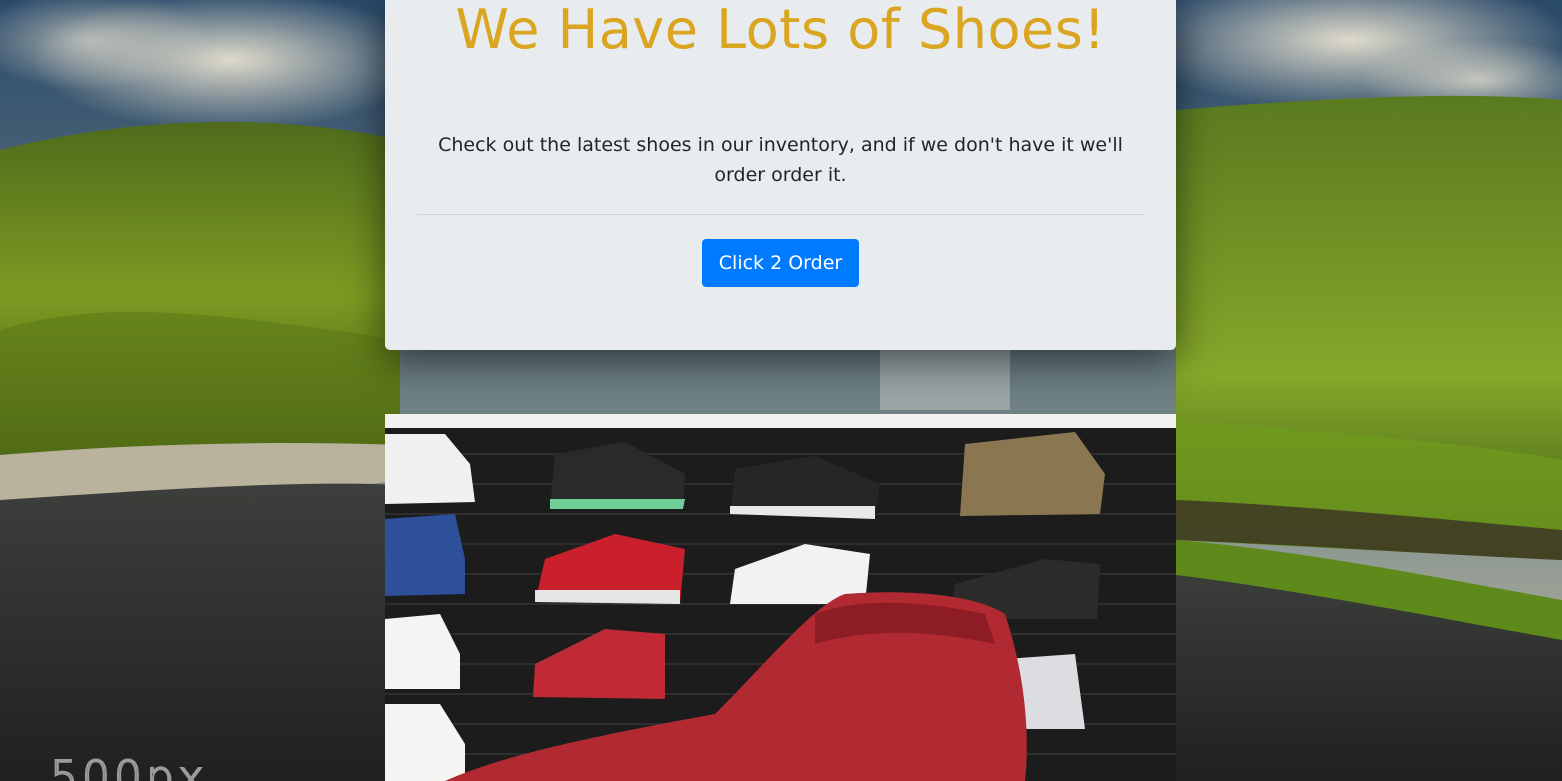 This screenshot has height=781, width=1562. What do you see at coordinates (780, 214) in the screenshot?
I see `divider` at bounding box center [780, 214].